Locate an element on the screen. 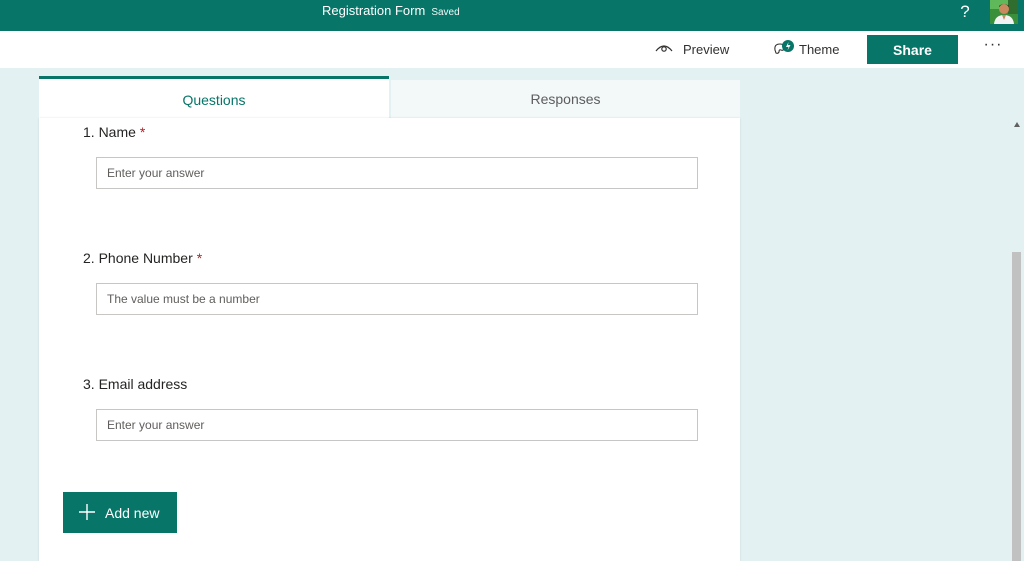 The height and width of the screenshot is (561, 1024). palette-icon is located at coordinates (784, 49).